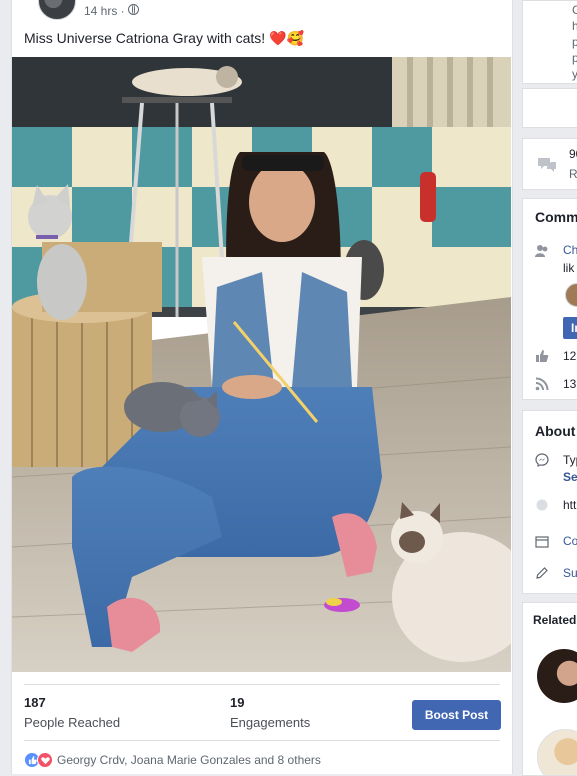 The height and width of the screenshot is (776, 577). Describe the element at coordinates (549, 502) in the screenshot. I see `about-card: About Typ Se htt Co Su` at that location.